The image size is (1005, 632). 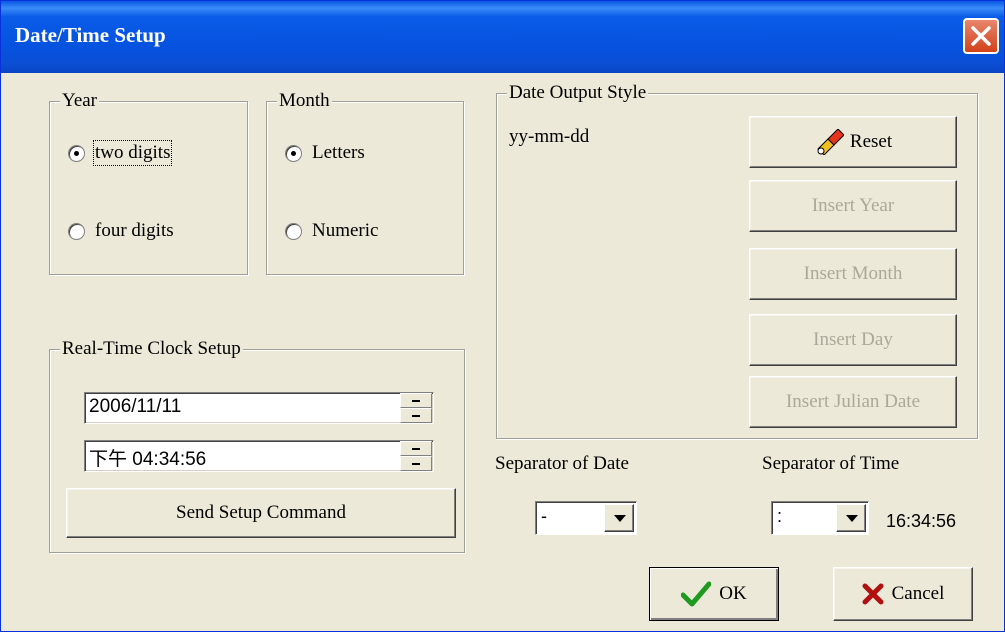 What do you see at coordinates (918, 593) in the screenshot?
I see `cancel-label: Cancel` at bounding box center [918, 593].